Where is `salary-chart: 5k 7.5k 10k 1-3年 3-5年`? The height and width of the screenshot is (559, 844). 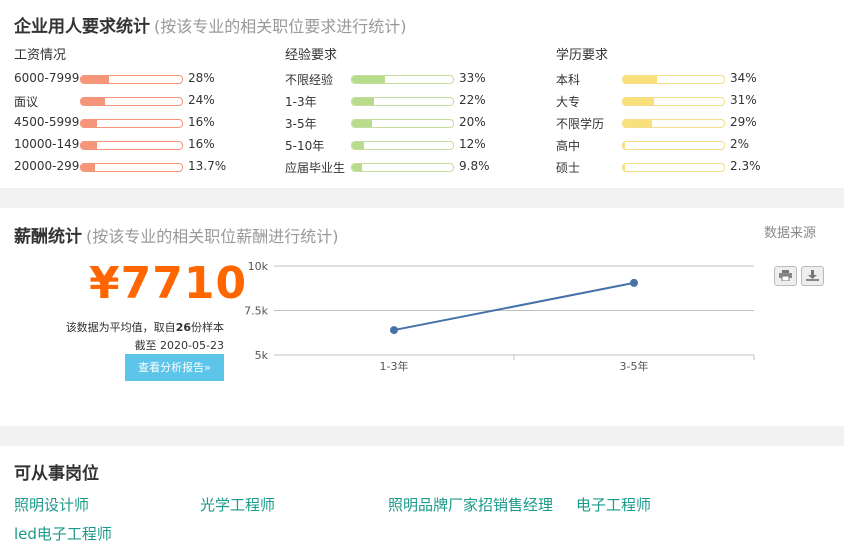 salary-chart: 5k 7.5k 10k 1-3年 3-5年 is located at coordinates (499, 316).